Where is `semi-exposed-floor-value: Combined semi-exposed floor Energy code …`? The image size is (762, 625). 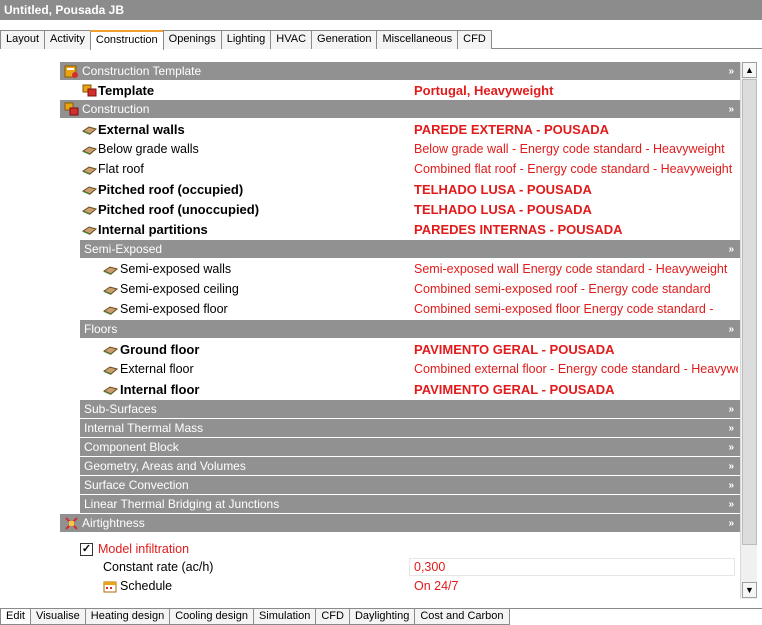 semi-exposed-floor-value: Combined semi-exposed floor Energy code … is located at coordinates (576, 309).